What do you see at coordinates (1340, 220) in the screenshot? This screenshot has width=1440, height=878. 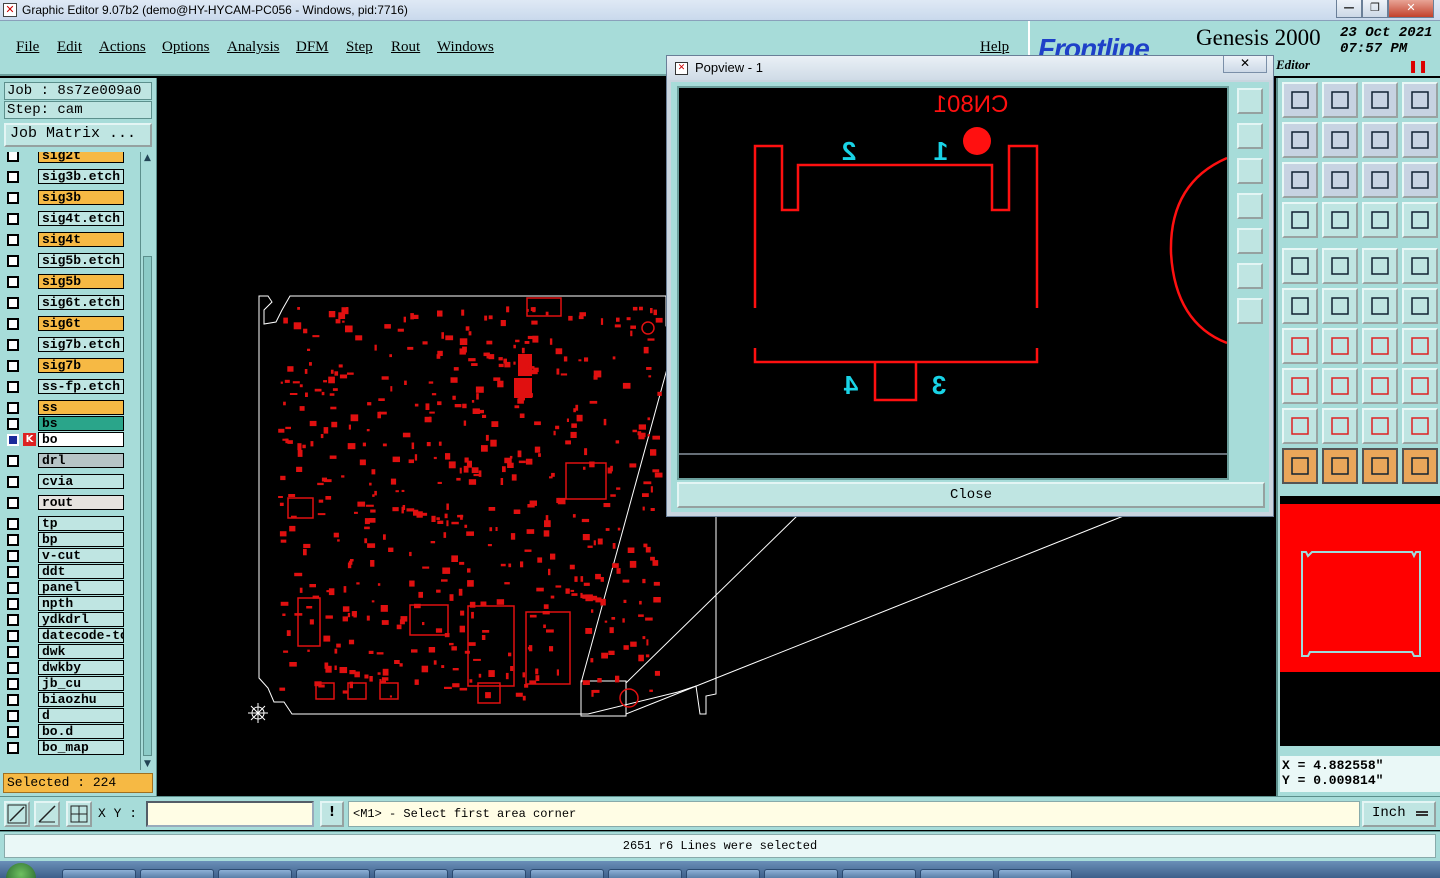 I see `route-icon` at bounding box center [1340, 220].